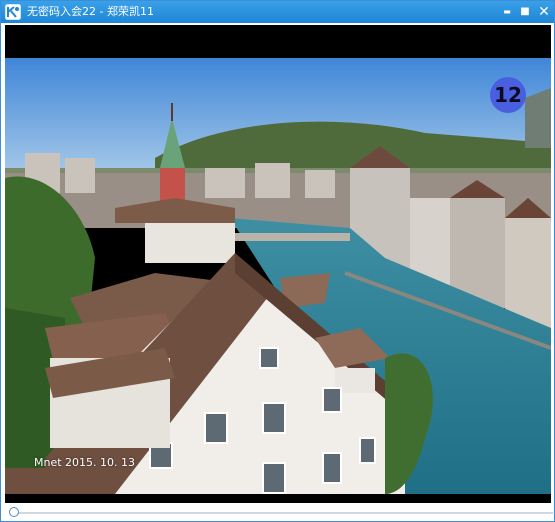  I want to click on minimize-icon: ▬, so click(507, 11).